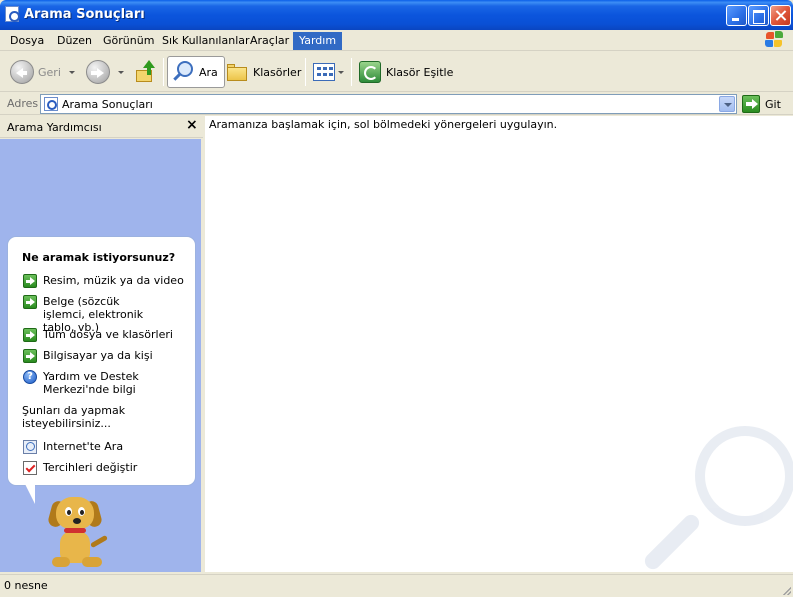  I want to click on option-media: Resim, müzik ya da video, so click(108, 281).